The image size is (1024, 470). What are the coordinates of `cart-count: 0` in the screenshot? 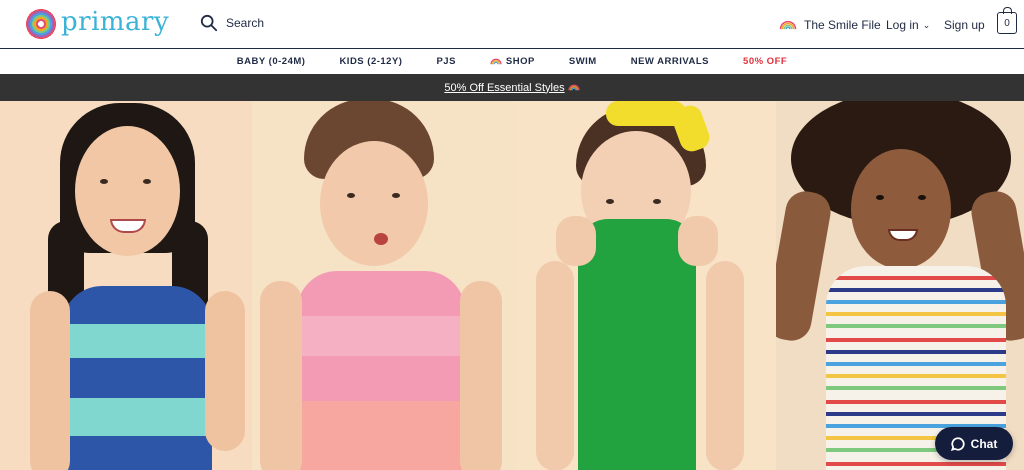 It's located at (1007, 23).